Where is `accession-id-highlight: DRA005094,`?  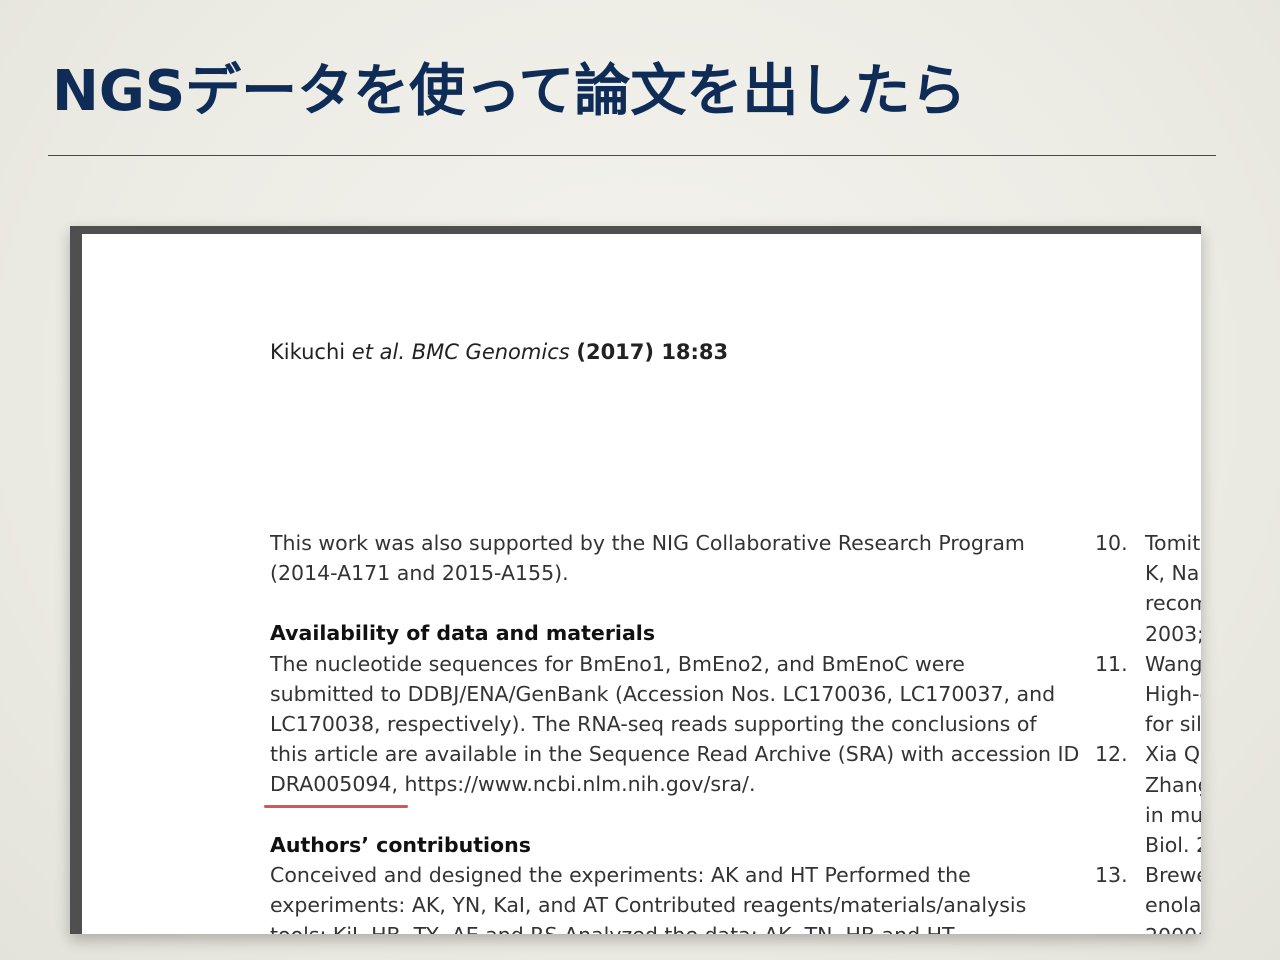 accession-id-highlight: DRA005094, is located at coordinates (336, 788).